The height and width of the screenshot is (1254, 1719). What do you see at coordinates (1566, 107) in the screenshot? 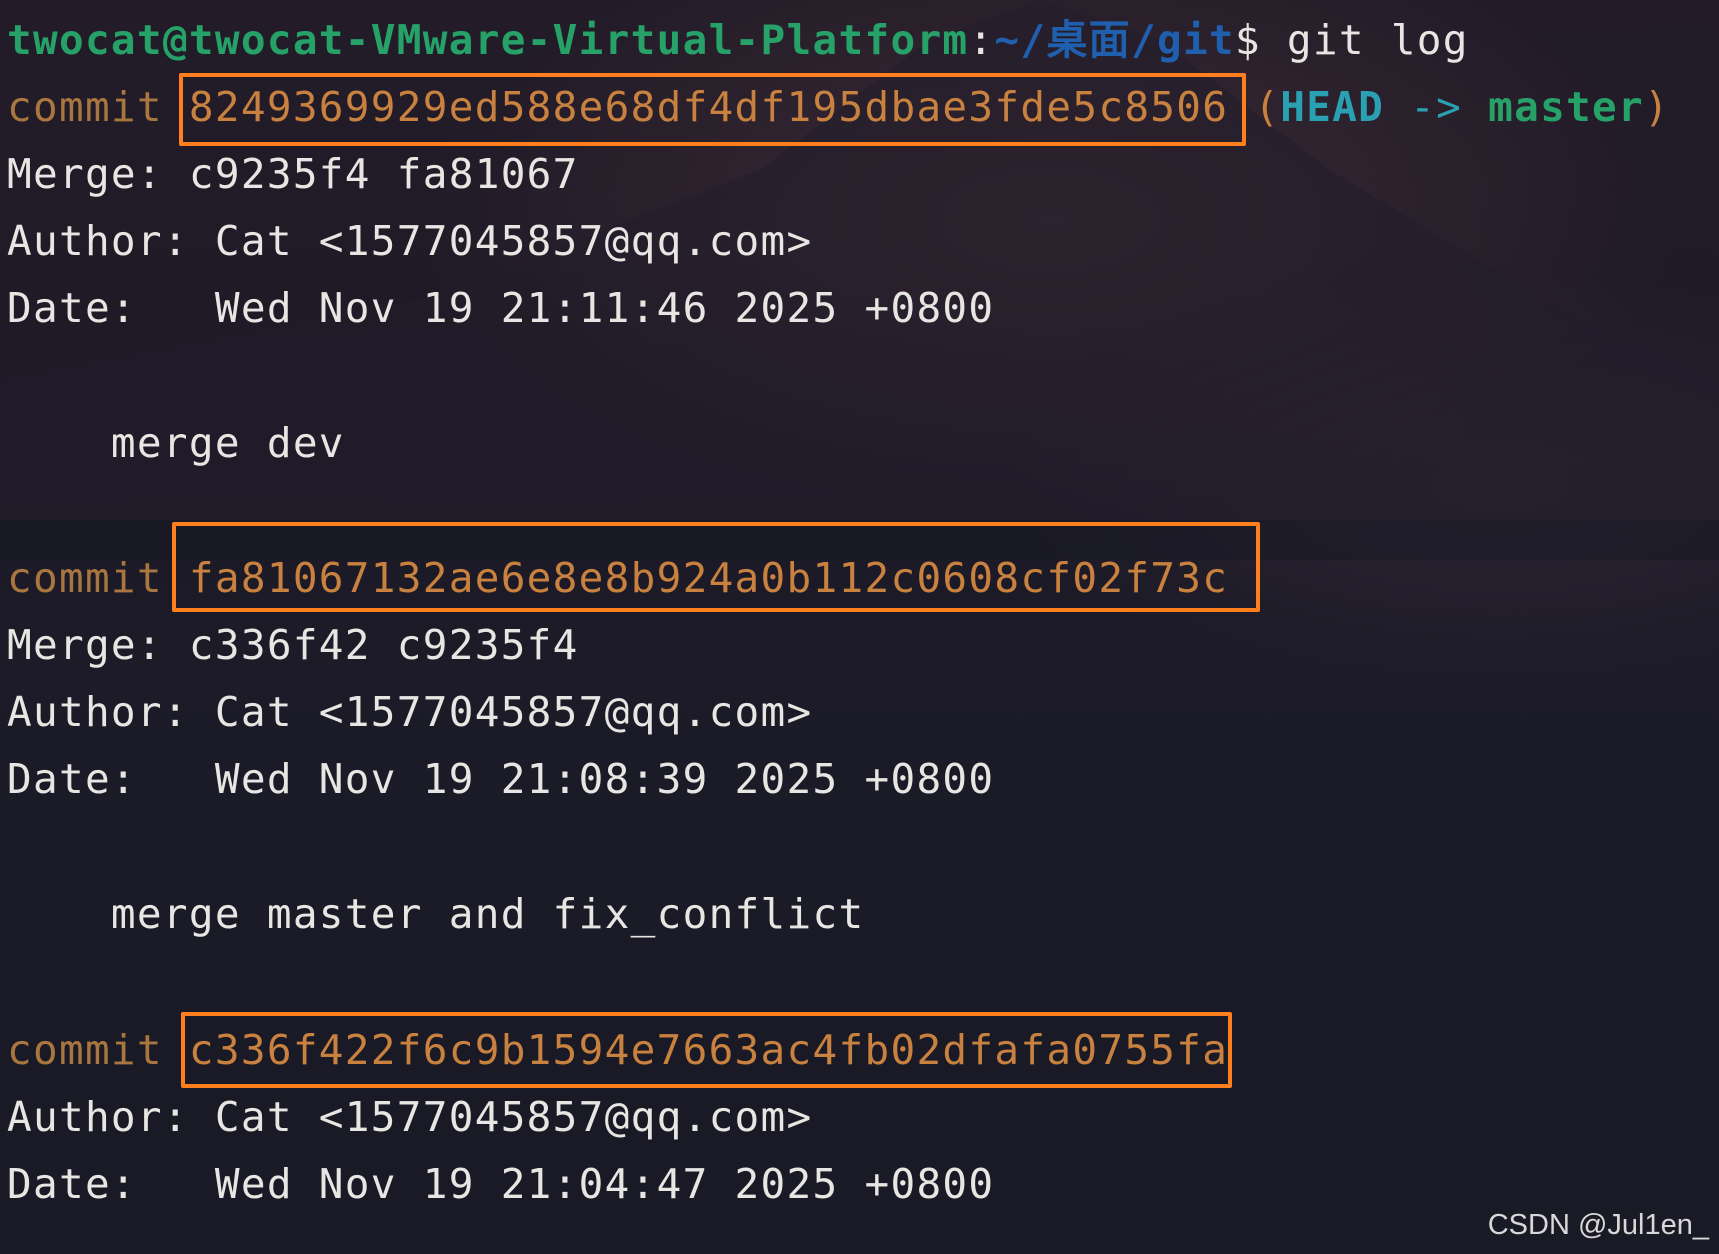
I see `ref-branch: master` at bounding box center [1566, 107].